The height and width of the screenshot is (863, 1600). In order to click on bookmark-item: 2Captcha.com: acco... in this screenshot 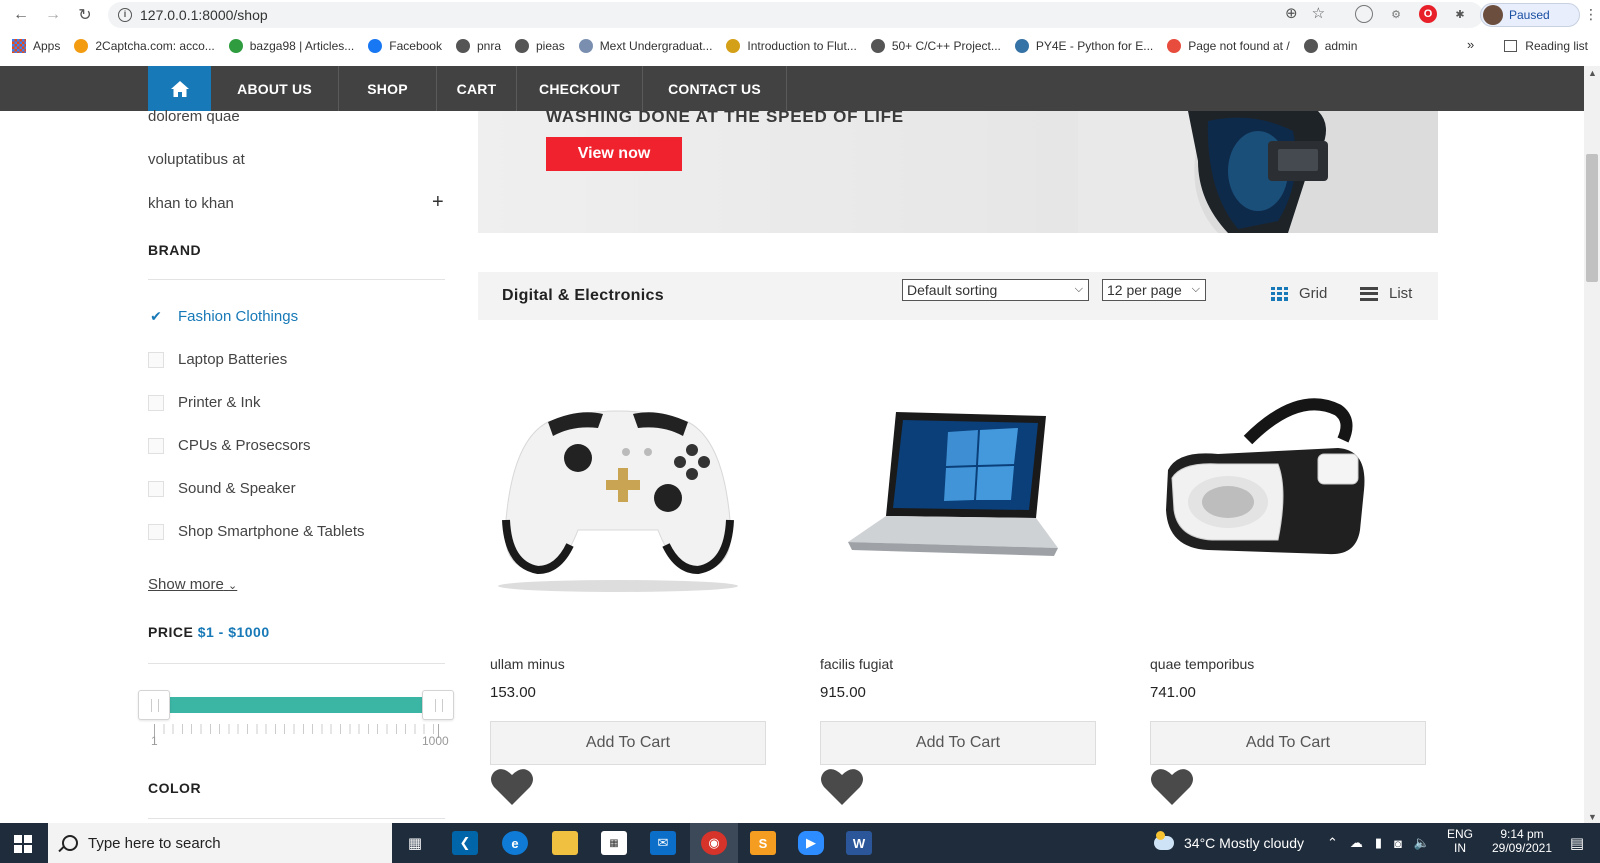, I will do `click(144, 46)`.